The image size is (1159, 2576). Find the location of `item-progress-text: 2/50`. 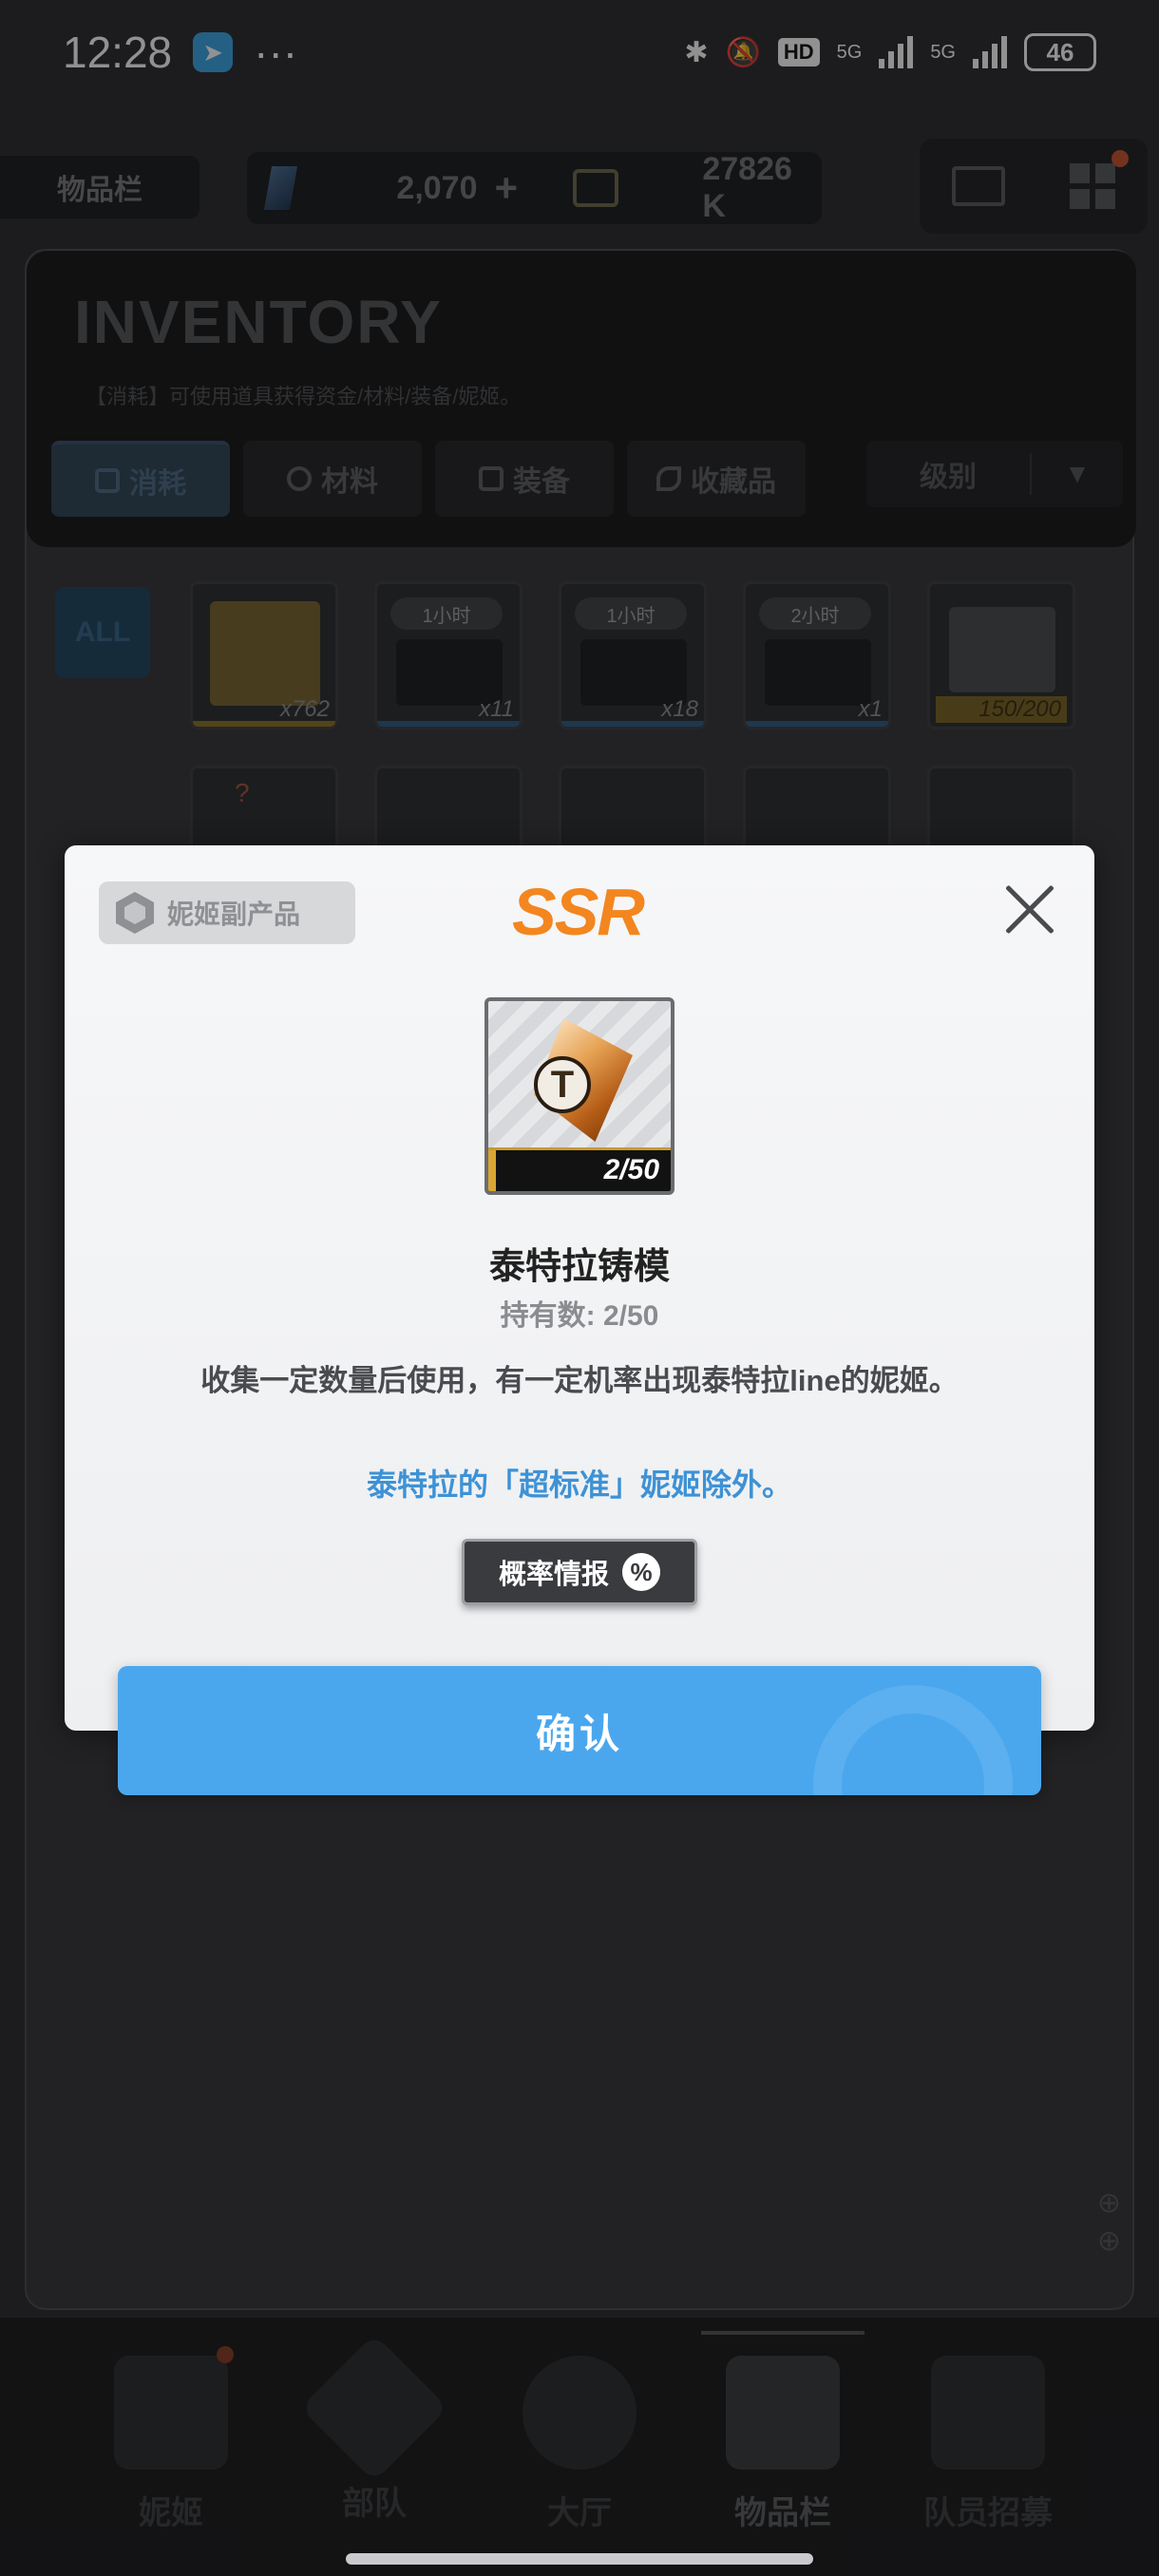

item-progress-text: 2/50 is located at coordinates (631, 1169).